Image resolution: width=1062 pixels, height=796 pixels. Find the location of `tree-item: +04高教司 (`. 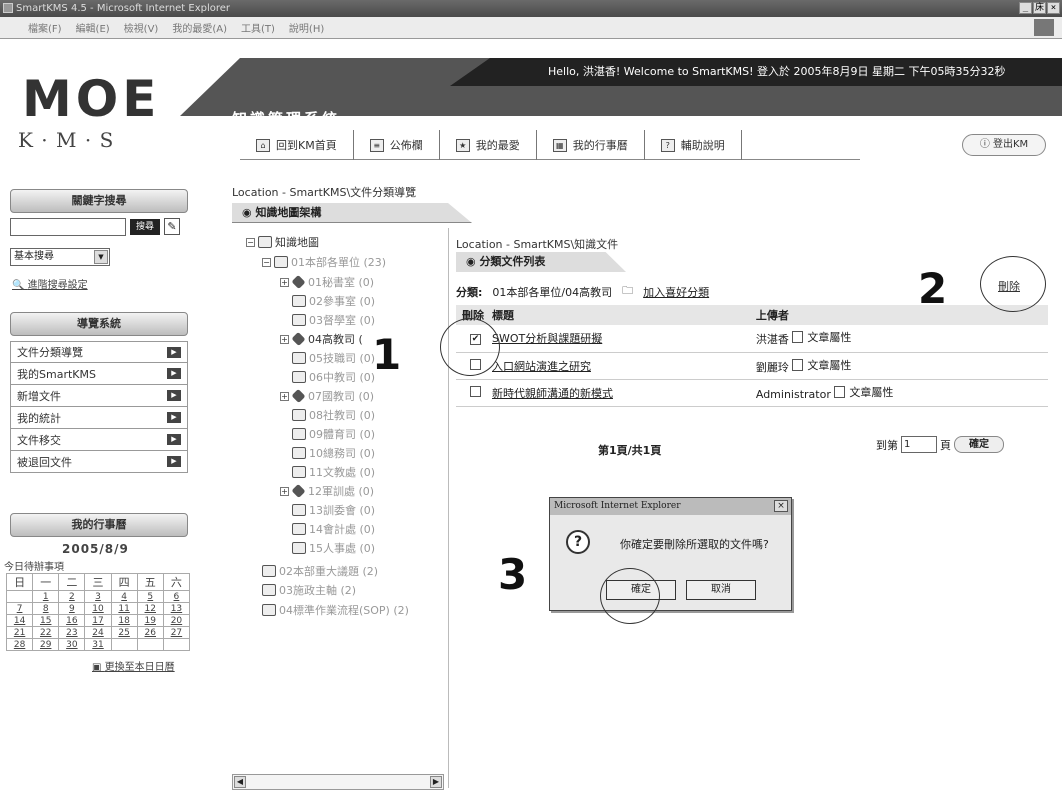

tree-item: +04高教司 ( is located at coordinates (321, 339).